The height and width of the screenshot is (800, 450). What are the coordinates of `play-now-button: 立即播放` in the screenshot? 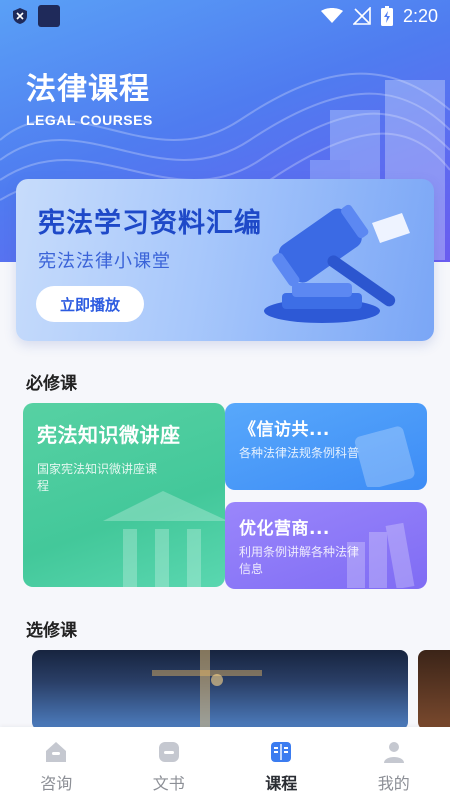 It's located at (90, 304).